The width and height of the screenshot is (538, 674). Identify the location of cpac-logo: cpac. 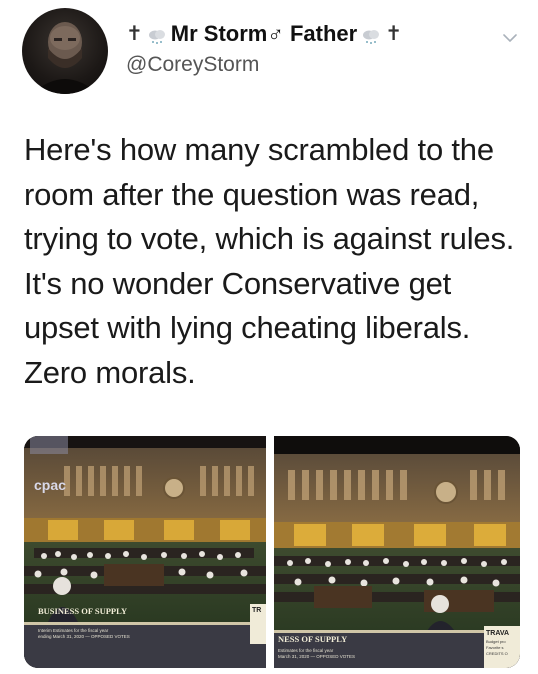
(50, 485).